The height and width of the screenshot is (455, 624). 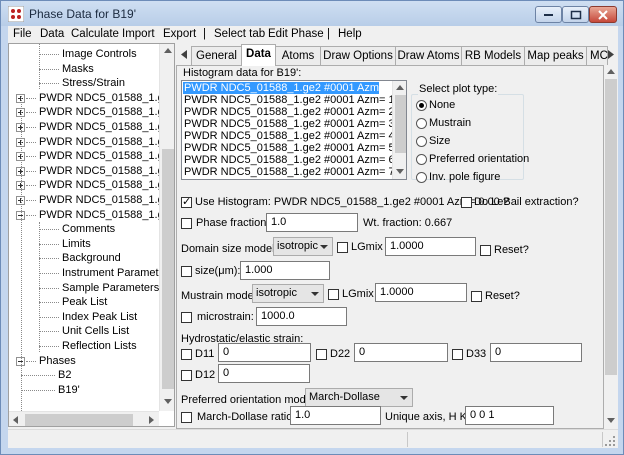 What do you see at coordinates (548, 14) in the screenshot?
I see `minimize-button` at bounding box center [548, 14].